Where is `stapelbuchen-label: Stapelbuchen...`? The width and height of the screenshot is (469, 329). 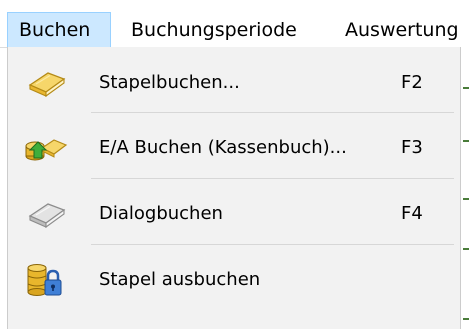
stapelbuchen-label: Stapelbuchen... is located at coordinates (169, 82).